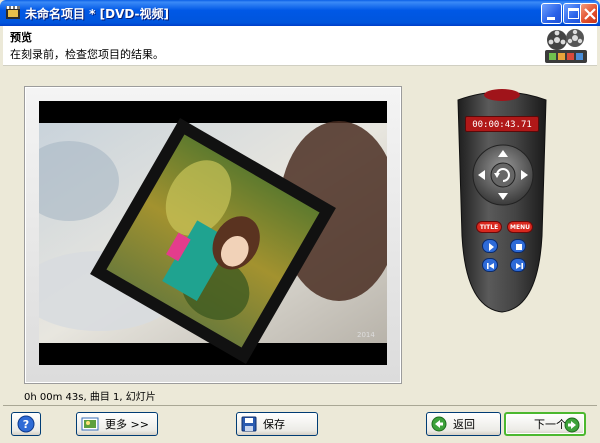 Image resolution: width=600 pixels, height=443 pixels. I want to click on page-subtitle: 在刻录前，检查您项目的结果。, so click(87, 54).